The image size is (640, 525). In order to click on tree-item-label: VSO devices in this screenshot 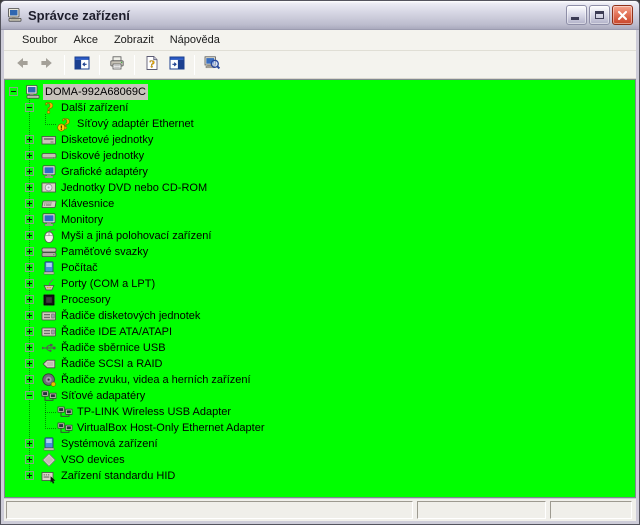, I will do `click(93, 460)`.